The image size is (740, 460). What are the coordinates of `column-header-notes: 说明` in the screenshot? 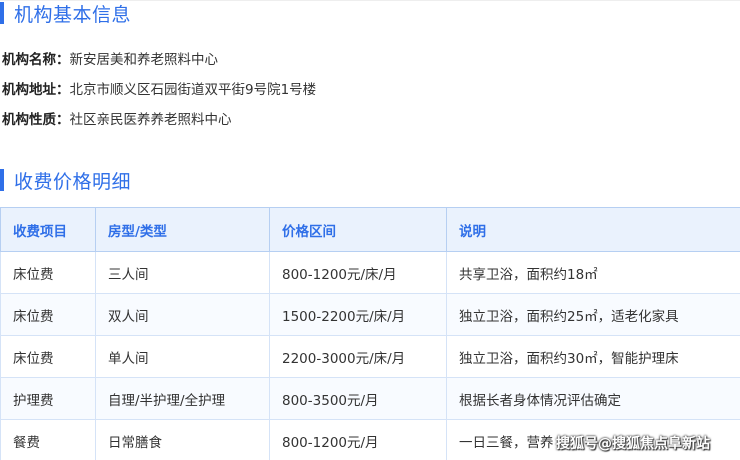 It's located at (593, 229).